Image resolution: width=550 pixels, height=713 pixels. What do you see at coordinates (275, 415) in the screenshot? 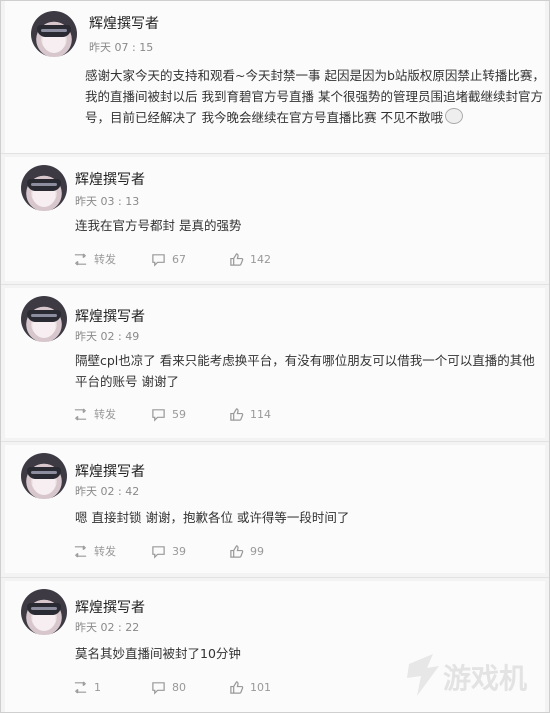
I see `action-bar: 转发 59 114` at bounding box center [275, 415].